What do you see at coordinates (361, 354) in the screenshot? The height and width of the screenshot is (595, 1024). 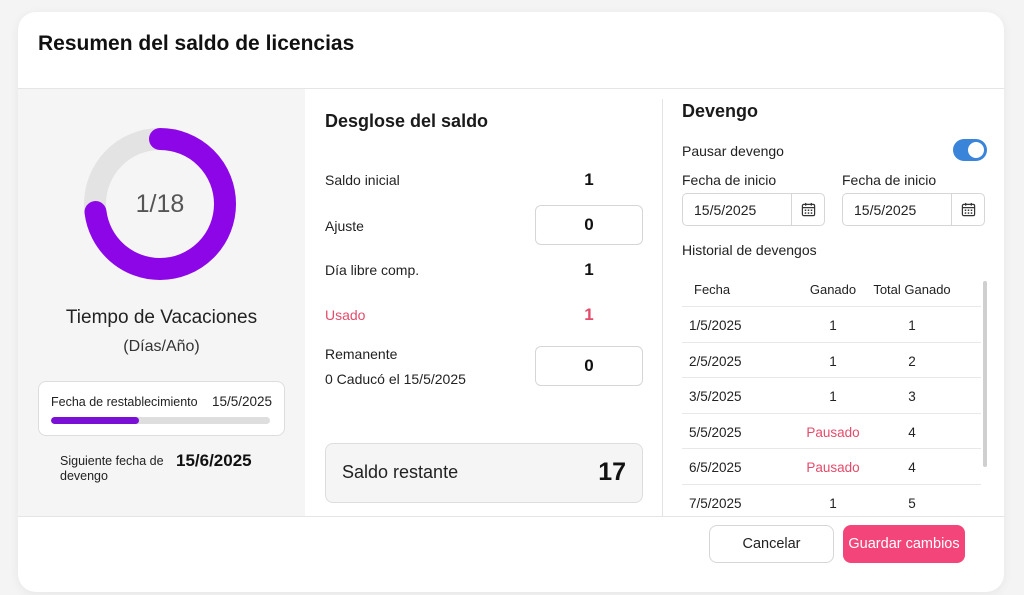 I see `carryover-label: Remanente` at bounding box center [361, 354].